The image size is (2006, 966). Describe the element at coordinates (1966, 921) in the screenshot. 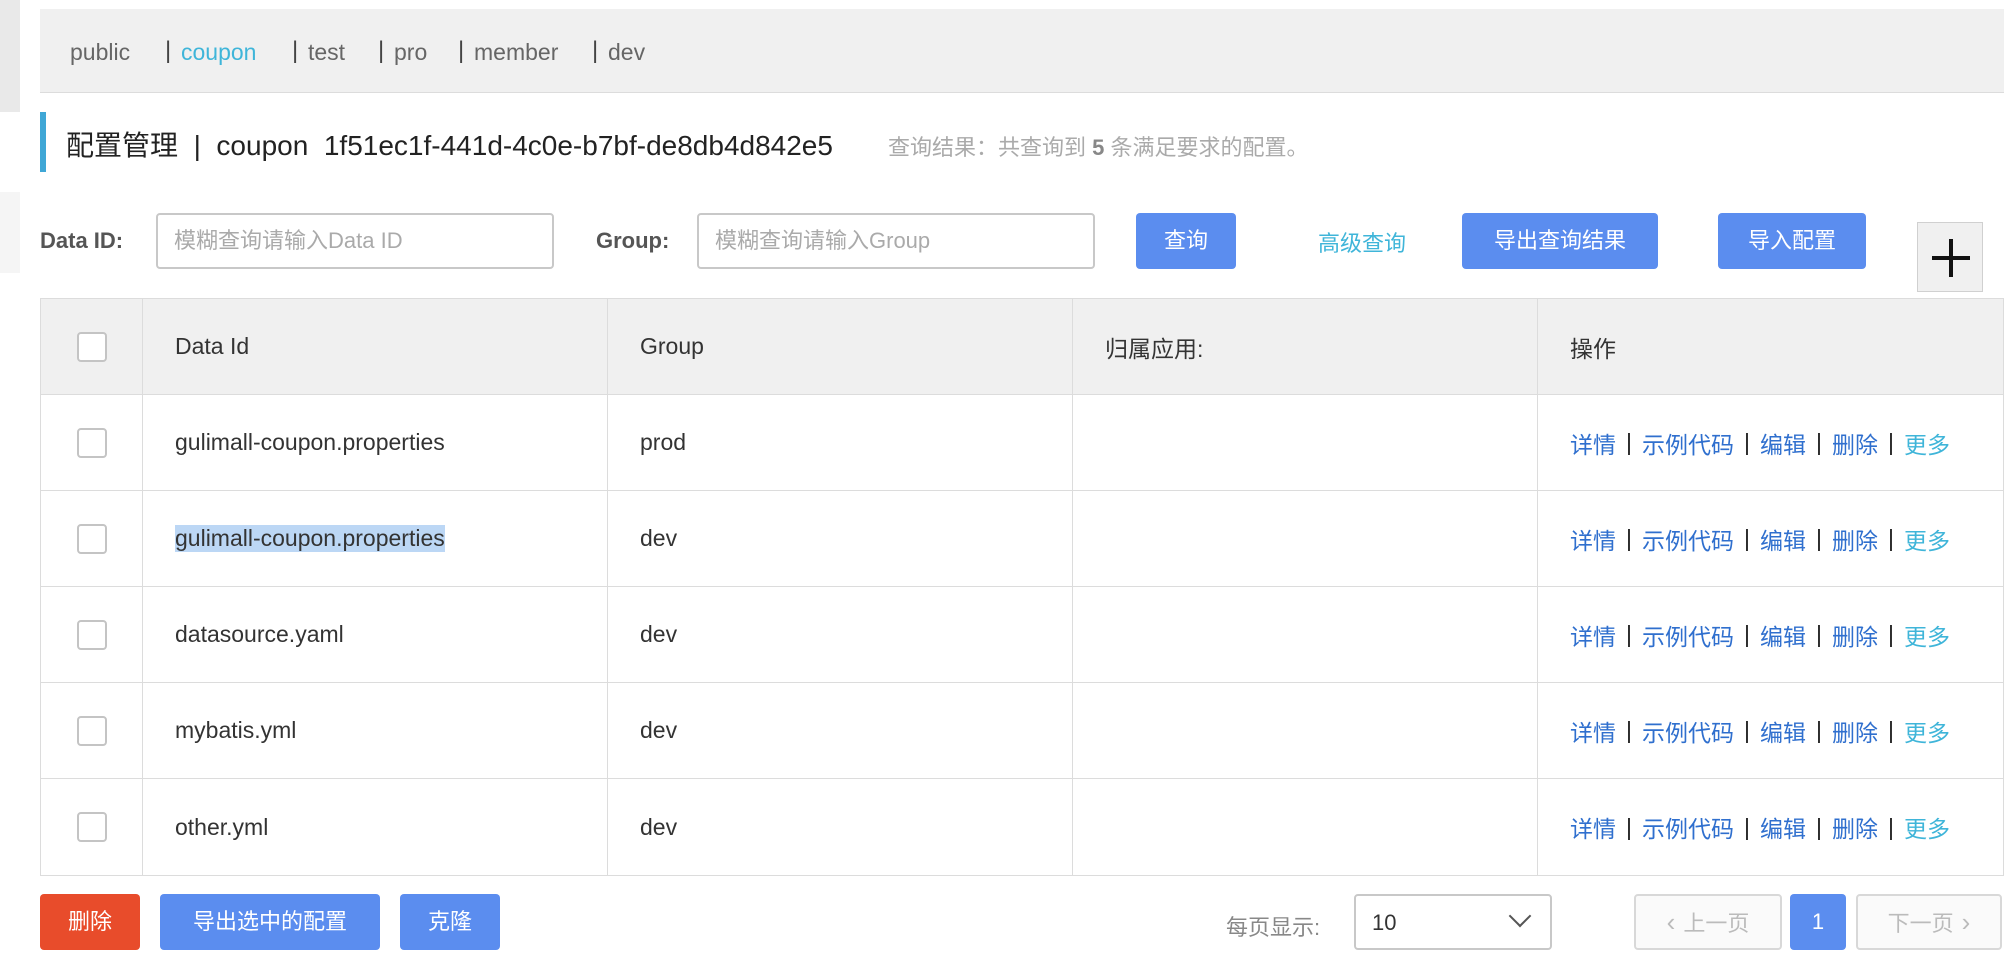

I see `chevron-right-icon: ›` at that location.